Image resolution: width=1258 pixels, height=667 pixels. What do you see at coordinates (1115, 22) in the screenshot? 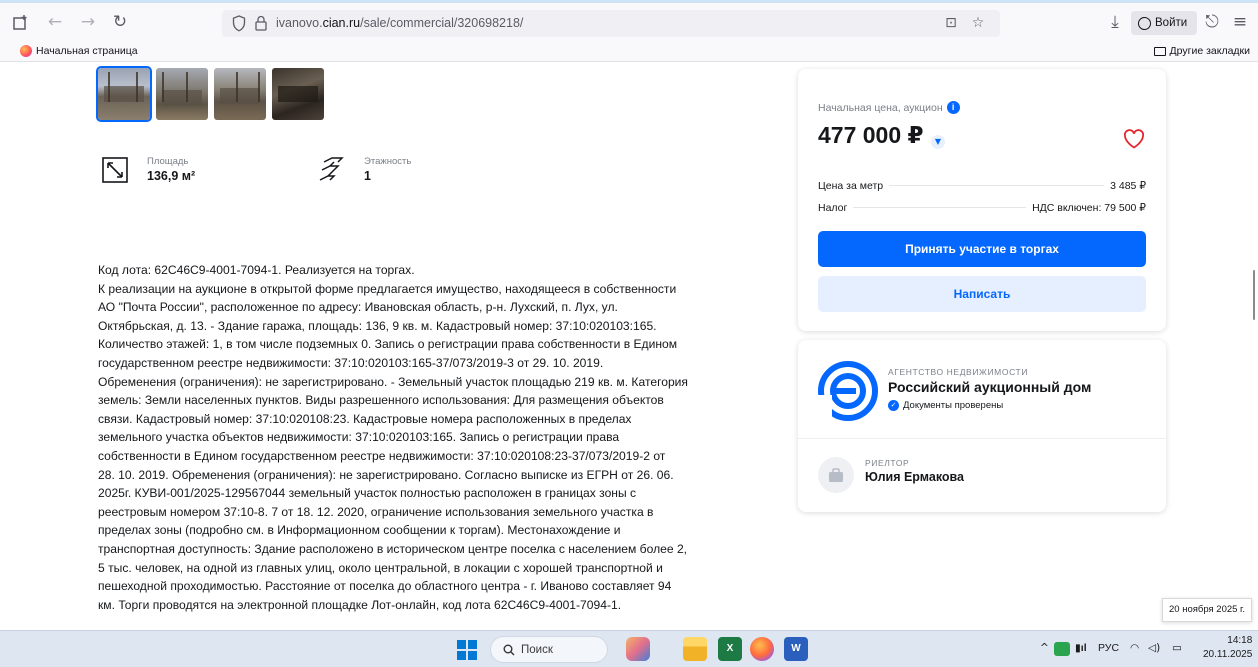
I see `downloads-icon: ⤓` at bounding box center [1115, 22].